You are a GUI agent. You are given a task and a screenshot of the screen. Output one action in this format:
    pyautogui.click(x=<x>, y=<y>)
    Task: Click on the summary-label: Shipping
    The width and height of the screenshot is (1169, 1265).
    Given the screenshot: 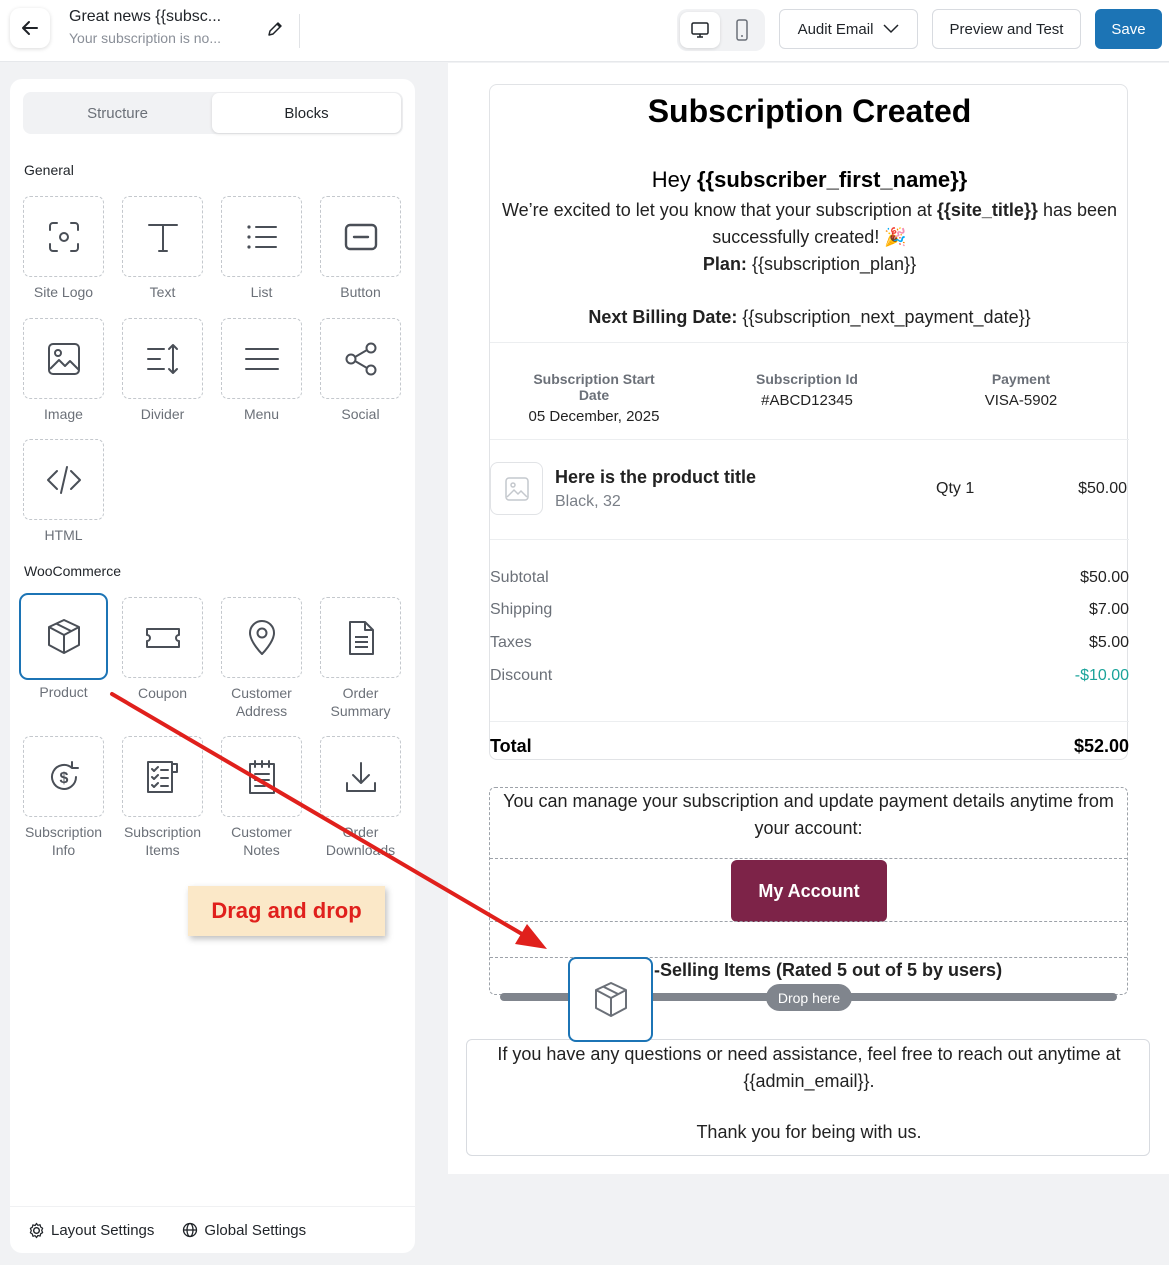 What is the action you would take?
    pyautogui.click(x=521, y=609)
    